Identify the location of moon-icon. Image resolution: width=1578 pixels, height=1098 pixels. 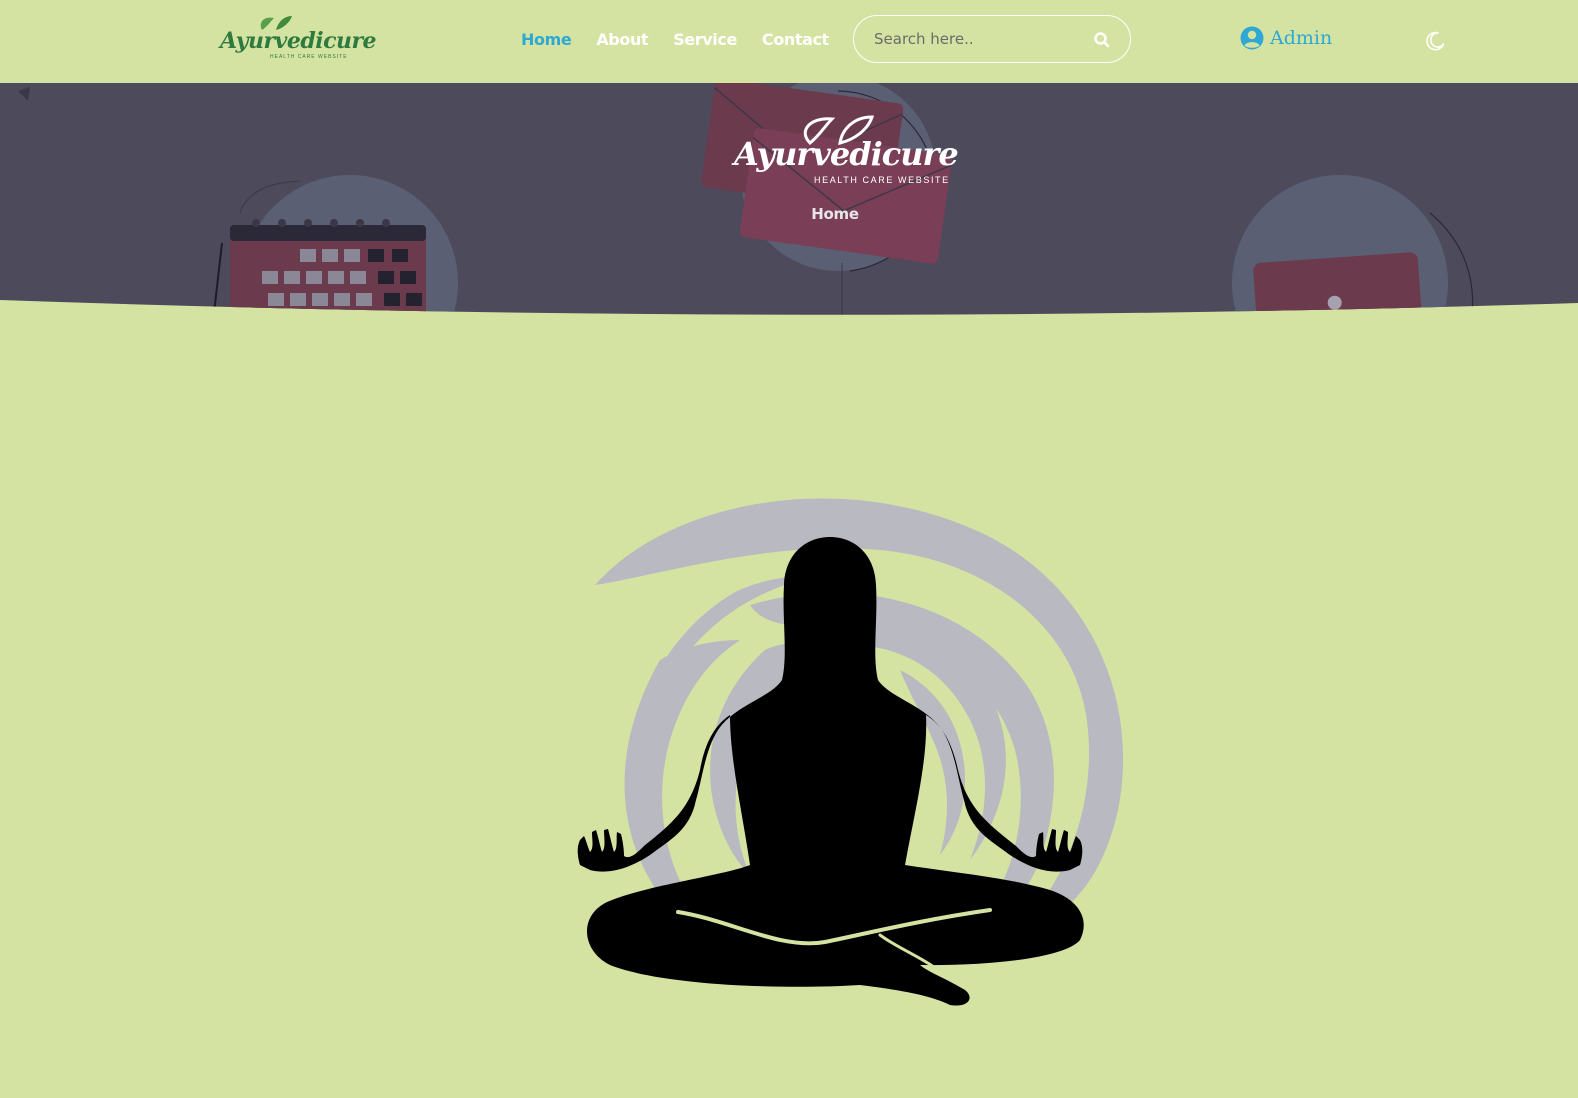
(1435, 41).